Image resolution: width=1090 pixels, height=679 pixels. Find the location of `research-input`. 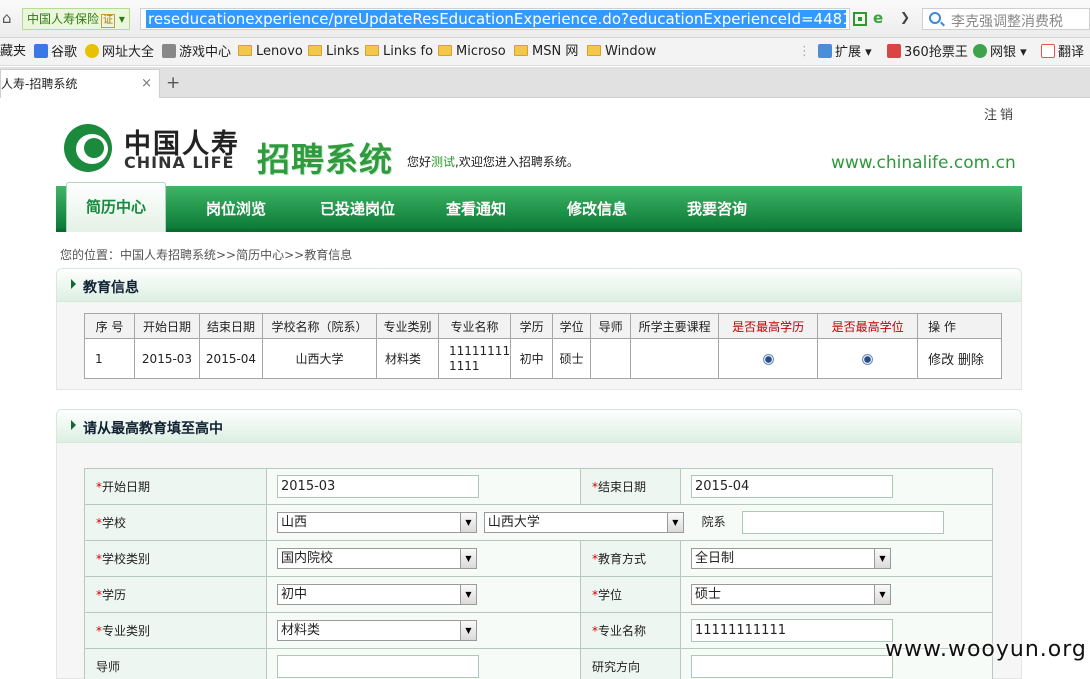

research-input is located at coordinates (792, 666).